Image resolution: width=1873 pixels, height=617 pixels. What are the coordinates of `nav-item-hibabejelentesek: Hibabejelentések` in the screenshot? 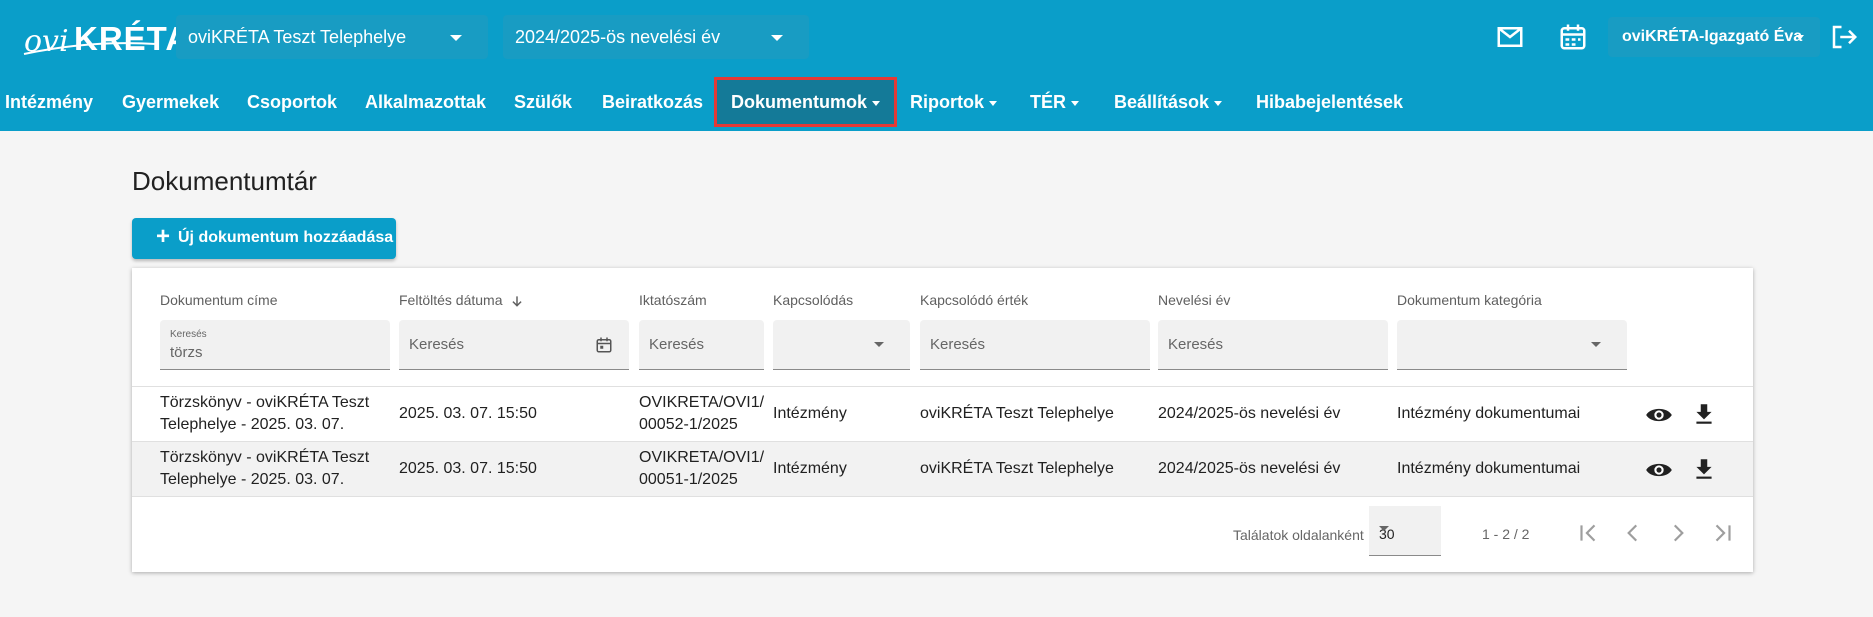 It's located at (1329, 102).